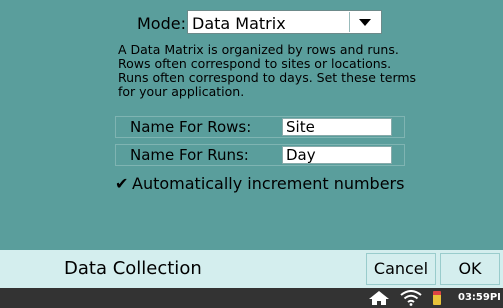 Image resolution: width=503 pixels, height=308 pixels. What do you see at coordinates (251, 298) in the screenshot?
I see `system-status-bar: 03:59PI` at bounding box center [251, 298].